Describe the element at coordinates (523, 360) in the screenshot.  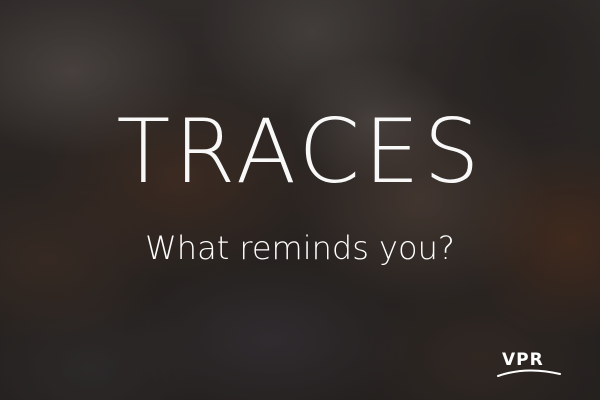
I see `logo-text: VPR` at that location.